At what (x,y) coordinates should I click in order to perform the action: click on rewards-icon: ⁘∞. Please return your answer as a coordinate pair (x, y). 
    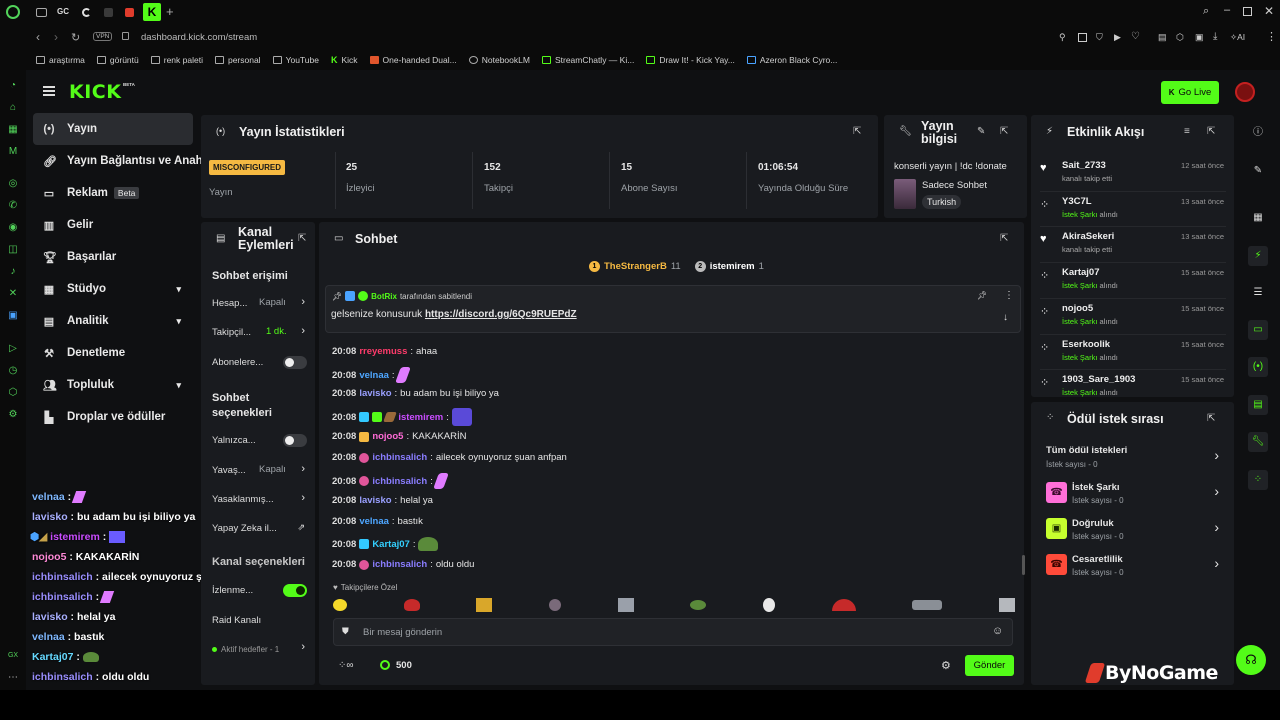
    Looking at the image, I should click on (346, 665).